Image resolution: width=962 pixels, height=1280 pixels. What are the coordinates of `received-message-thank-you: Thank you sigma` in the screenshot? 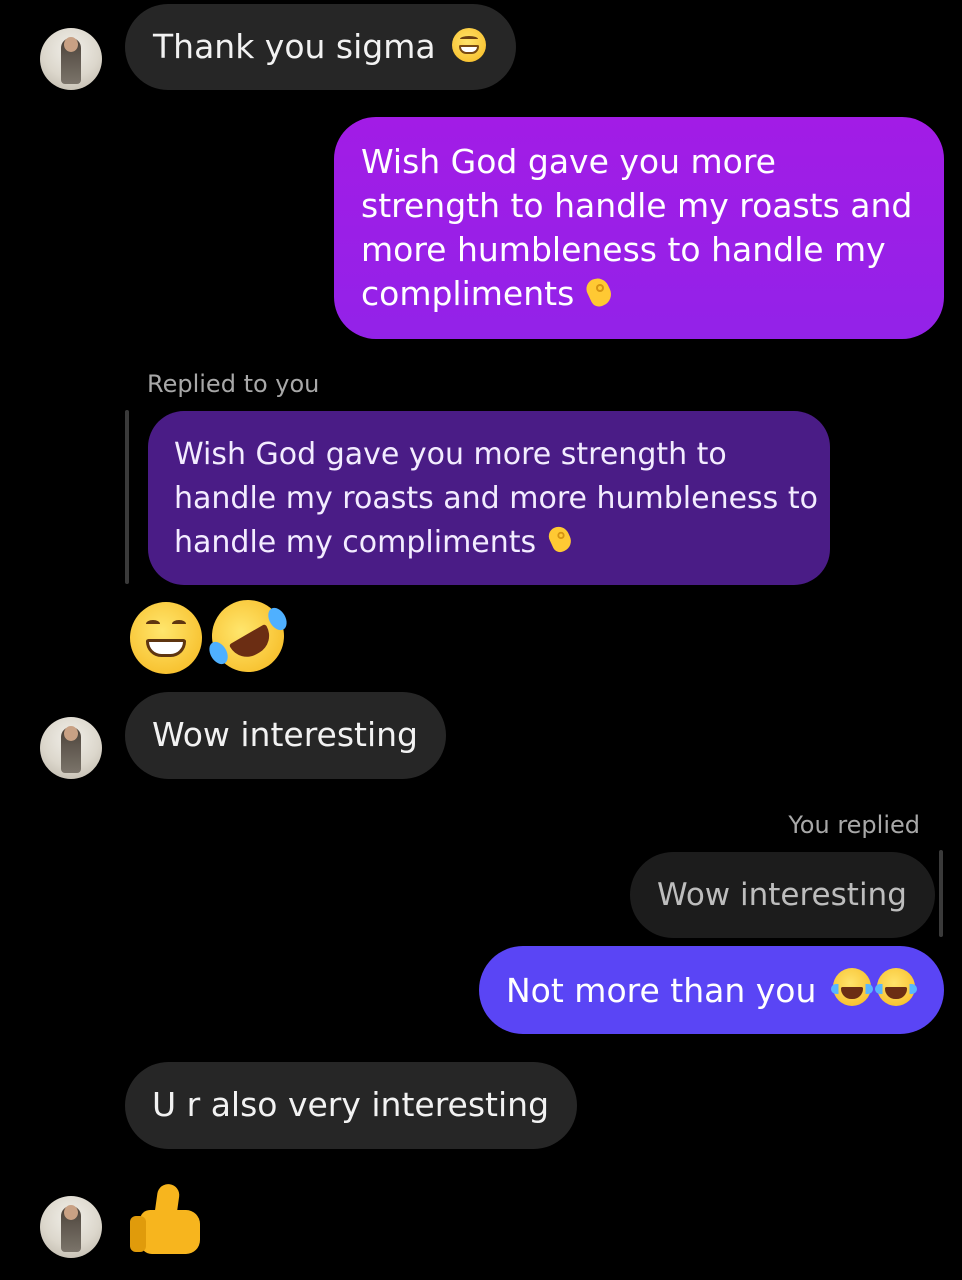 It's located at (321, 47).